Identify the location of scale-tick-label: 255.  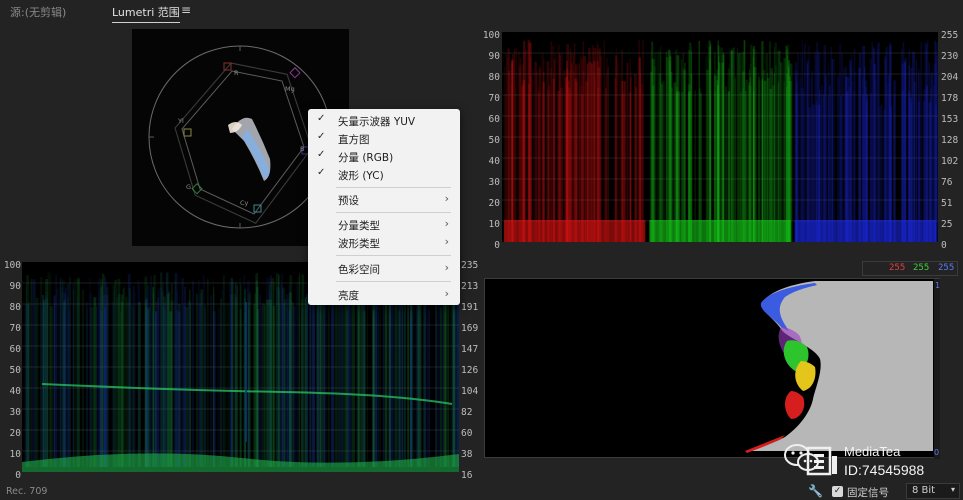
(950, 35).